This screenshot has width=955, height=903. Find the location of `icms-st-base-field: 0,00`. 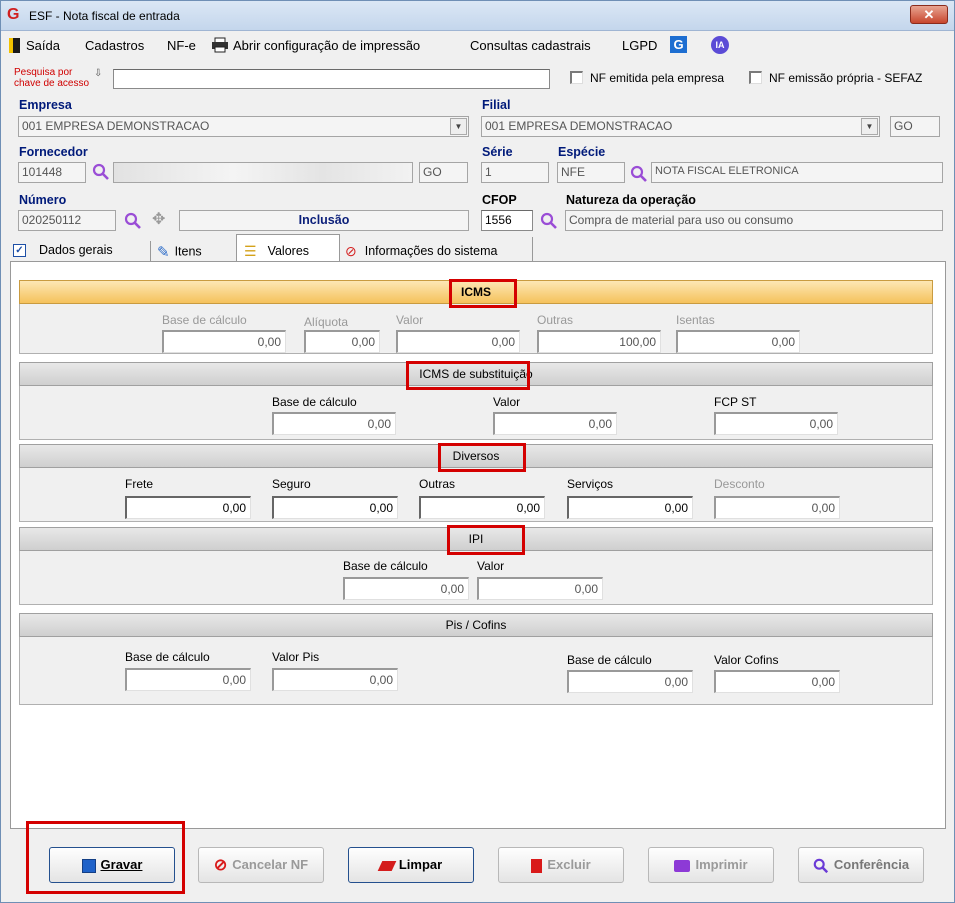

icms-st-base-field: 0,00 is located at coordinates (334, 423).